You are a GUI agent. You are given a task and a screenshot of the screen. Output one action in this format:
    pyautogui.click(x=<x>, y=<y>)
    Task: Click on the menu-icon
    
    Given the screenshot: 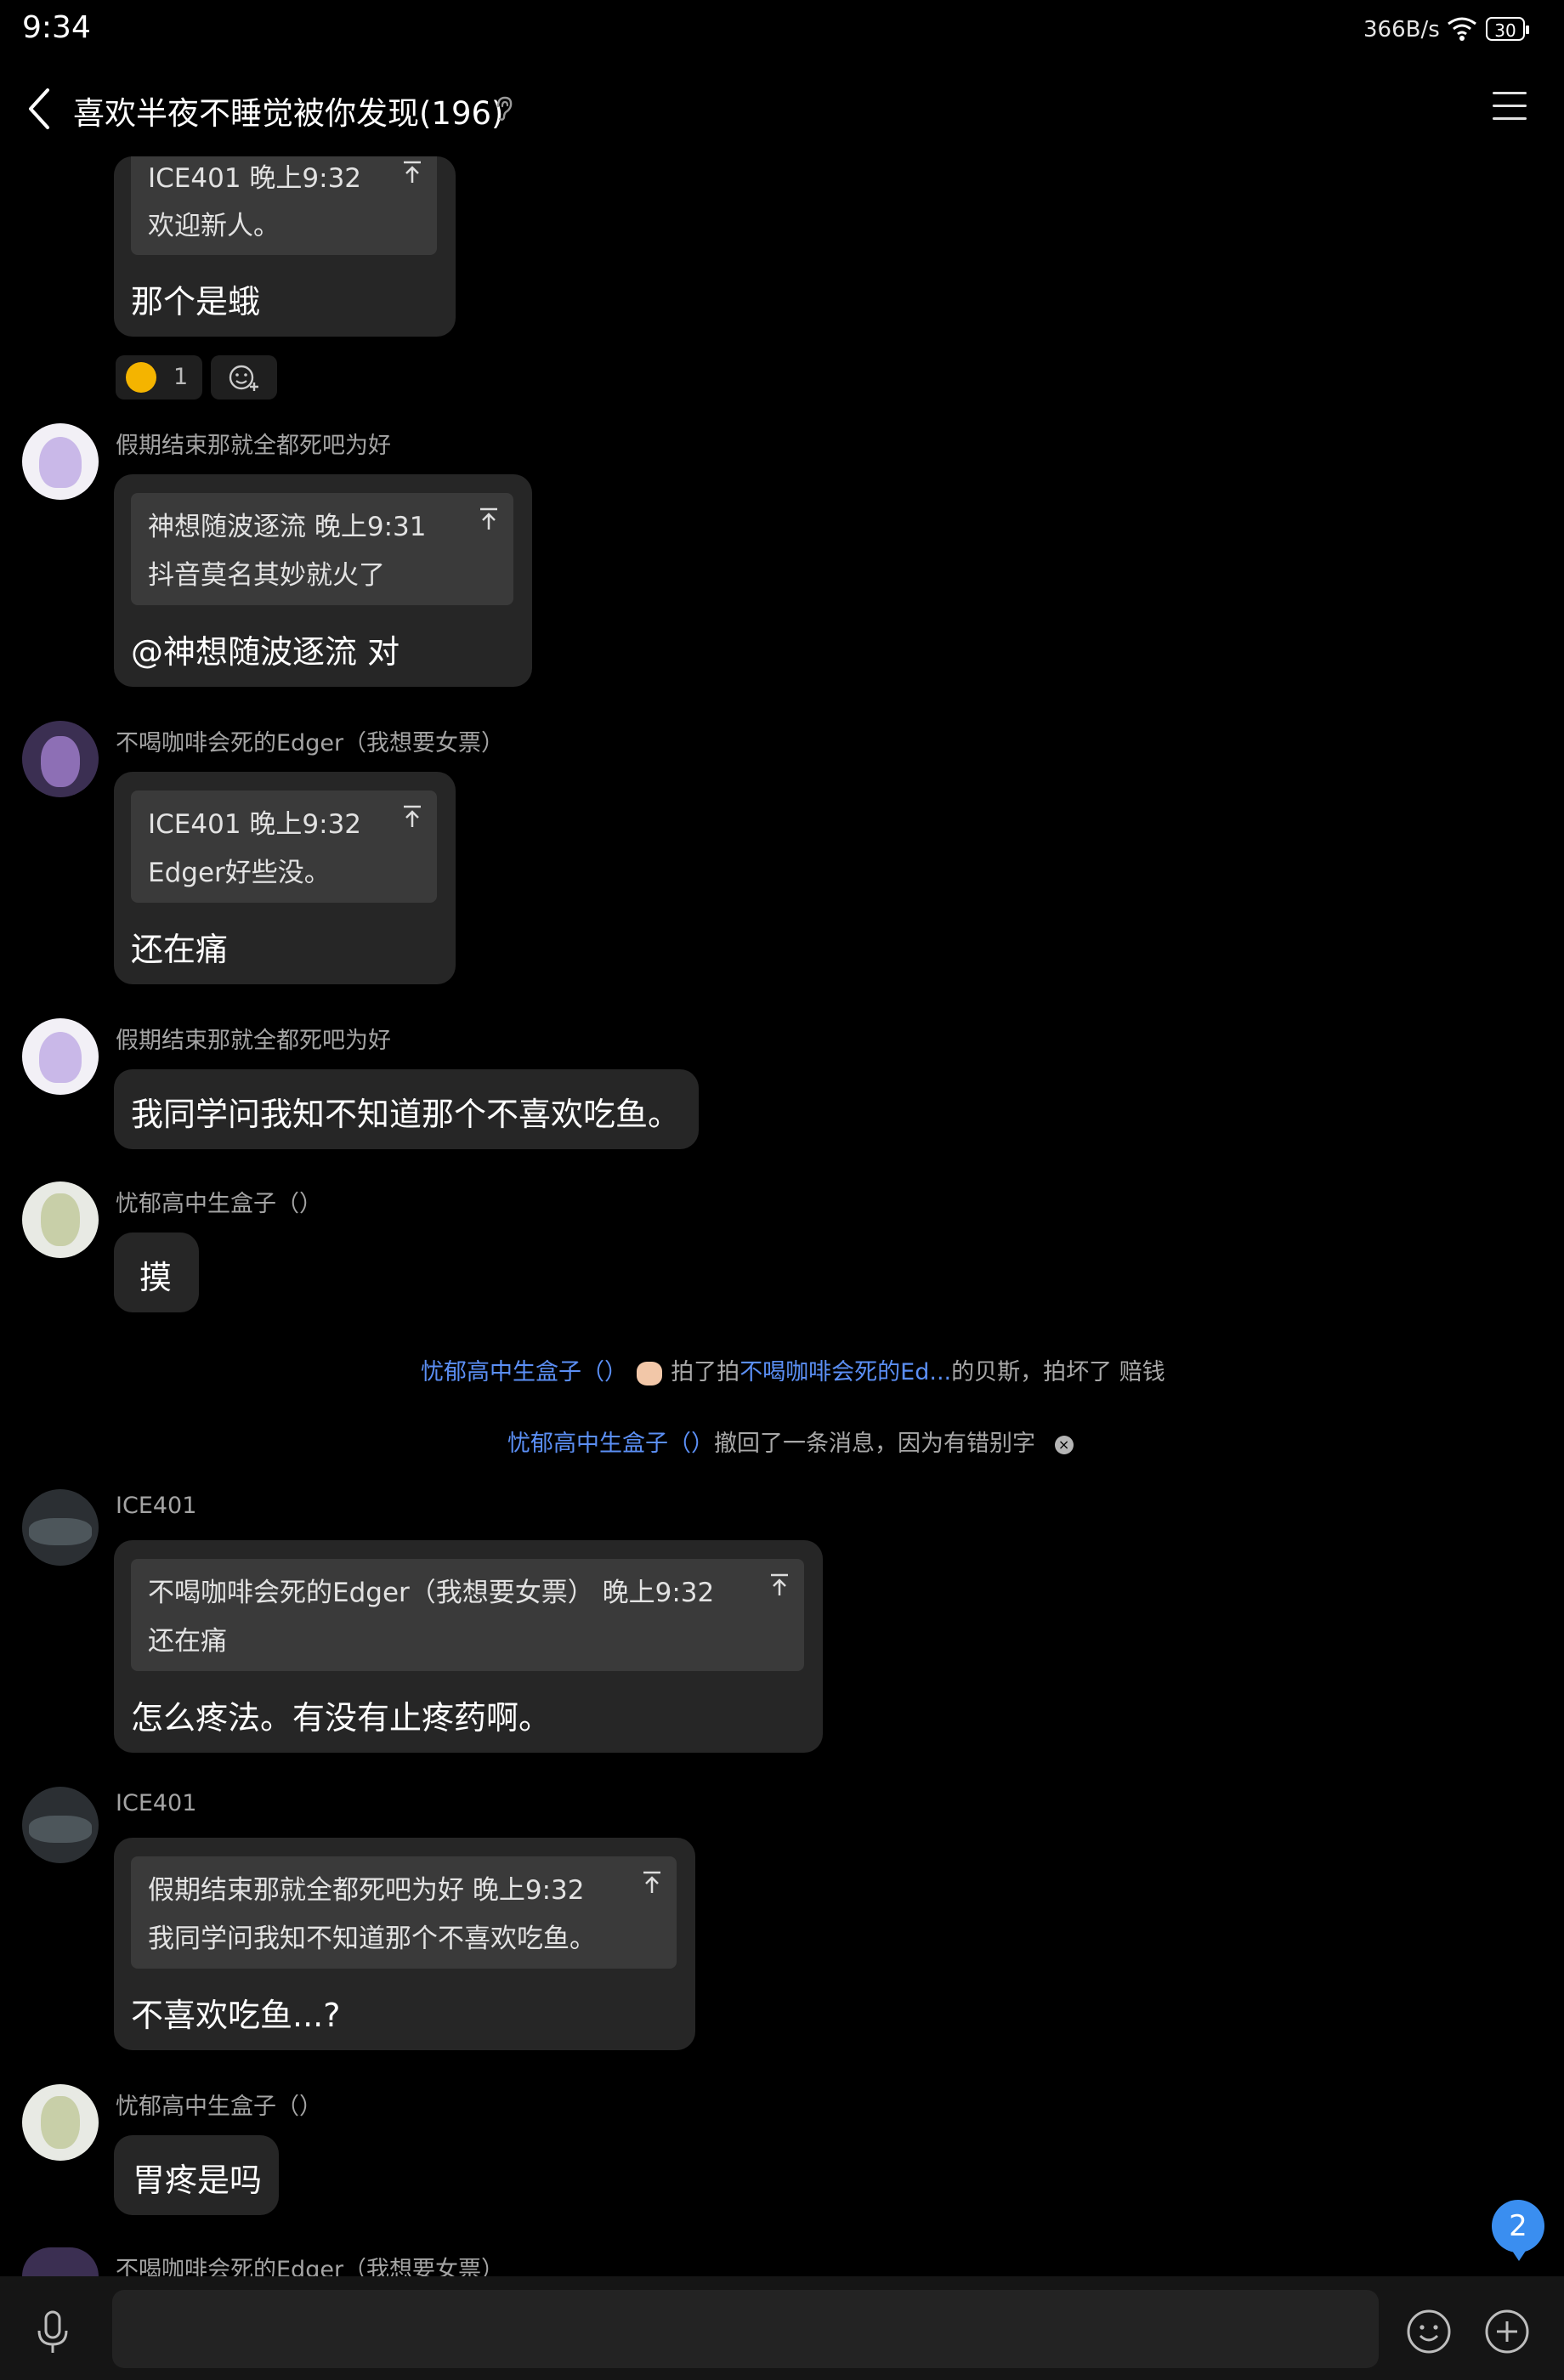 What is the action you would take?
    pyautogui.click(x=1510, y=109)
    